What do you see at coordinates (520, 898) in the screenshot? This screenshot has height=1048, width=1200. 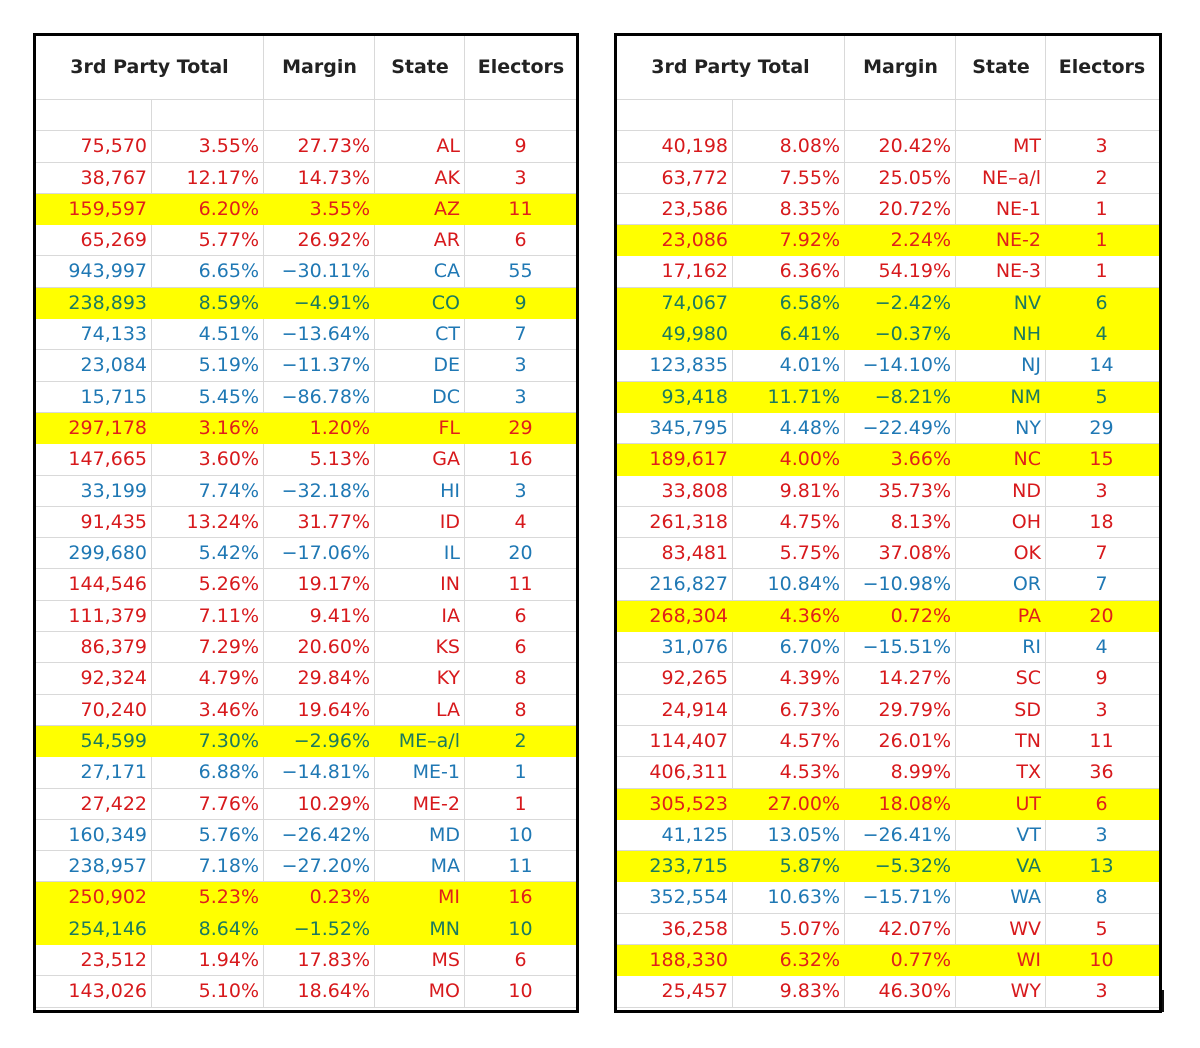 I see `electors-cell: 16` at bounding box center [520, 898].